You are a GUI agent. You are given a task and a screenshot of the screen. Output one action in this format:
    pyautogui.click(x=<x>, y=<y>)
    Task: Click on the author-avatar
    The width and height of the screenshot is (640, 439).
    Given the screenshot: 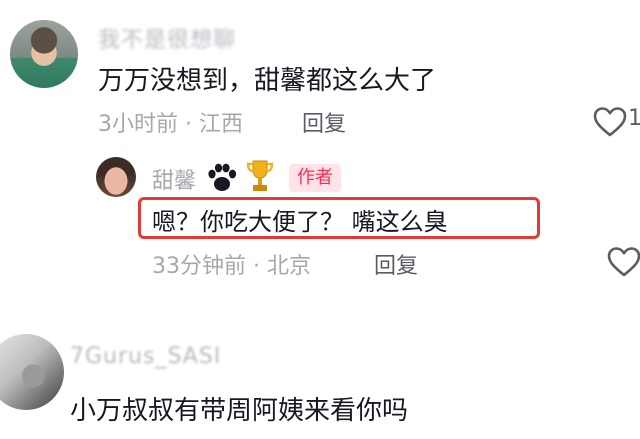 What is the action you would take?
    pyautogui.click(x=116, y=177)
    